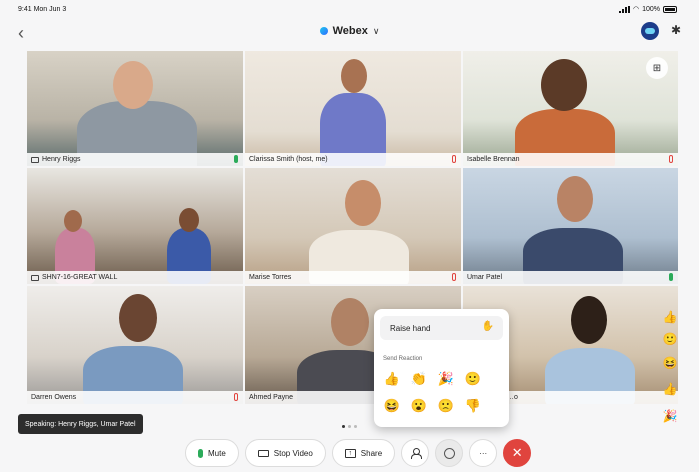  What do you see at coordinates (271, 397) in the screenshot?
I see `participant-name: Ahmed Payne` at bounding box center [271, 397].